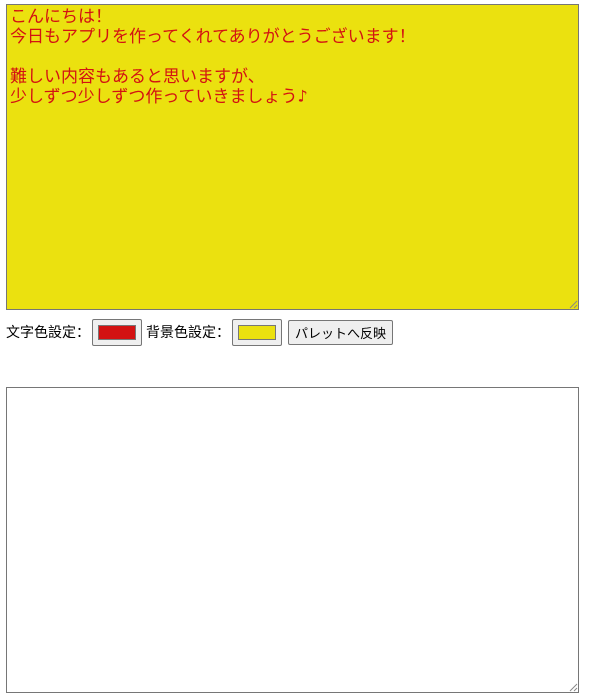  What do you see at coordinates (573, 304) in the screenshot?
I see `editor-resize-grip-icon` at bounding box center [573, 304].